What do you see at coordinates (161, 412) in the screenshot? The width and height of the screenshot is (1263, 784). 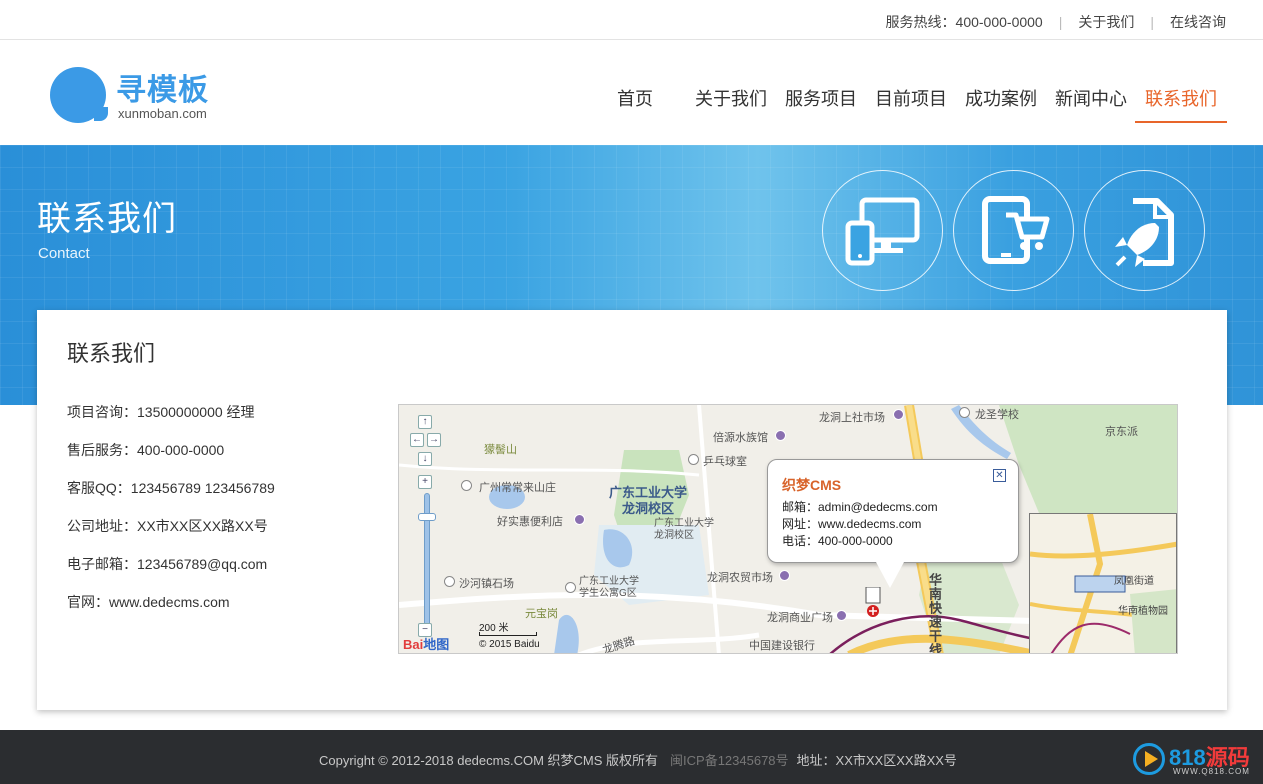 I see `contact-project: 项目咨询：13500000000 经理` at bounding box center [161, 412].